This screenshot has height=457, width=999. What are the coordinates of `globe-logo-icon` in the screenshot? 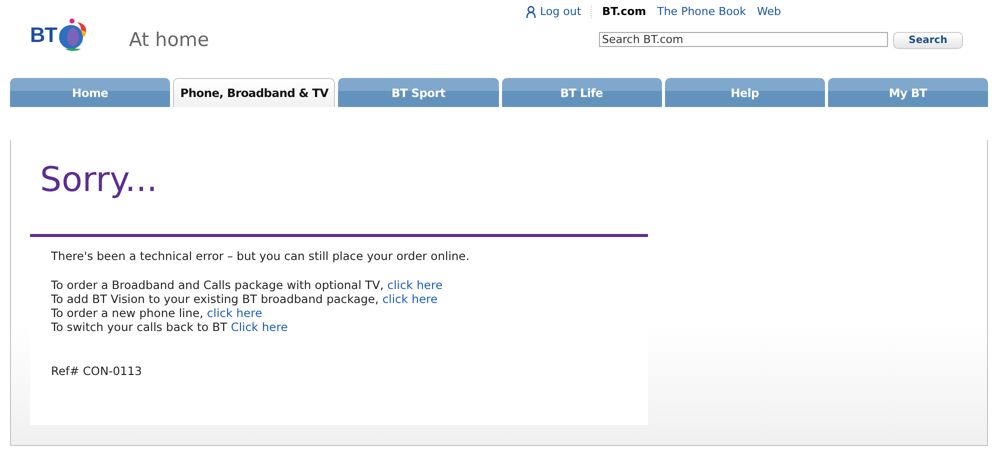 It's located at (73, 36).